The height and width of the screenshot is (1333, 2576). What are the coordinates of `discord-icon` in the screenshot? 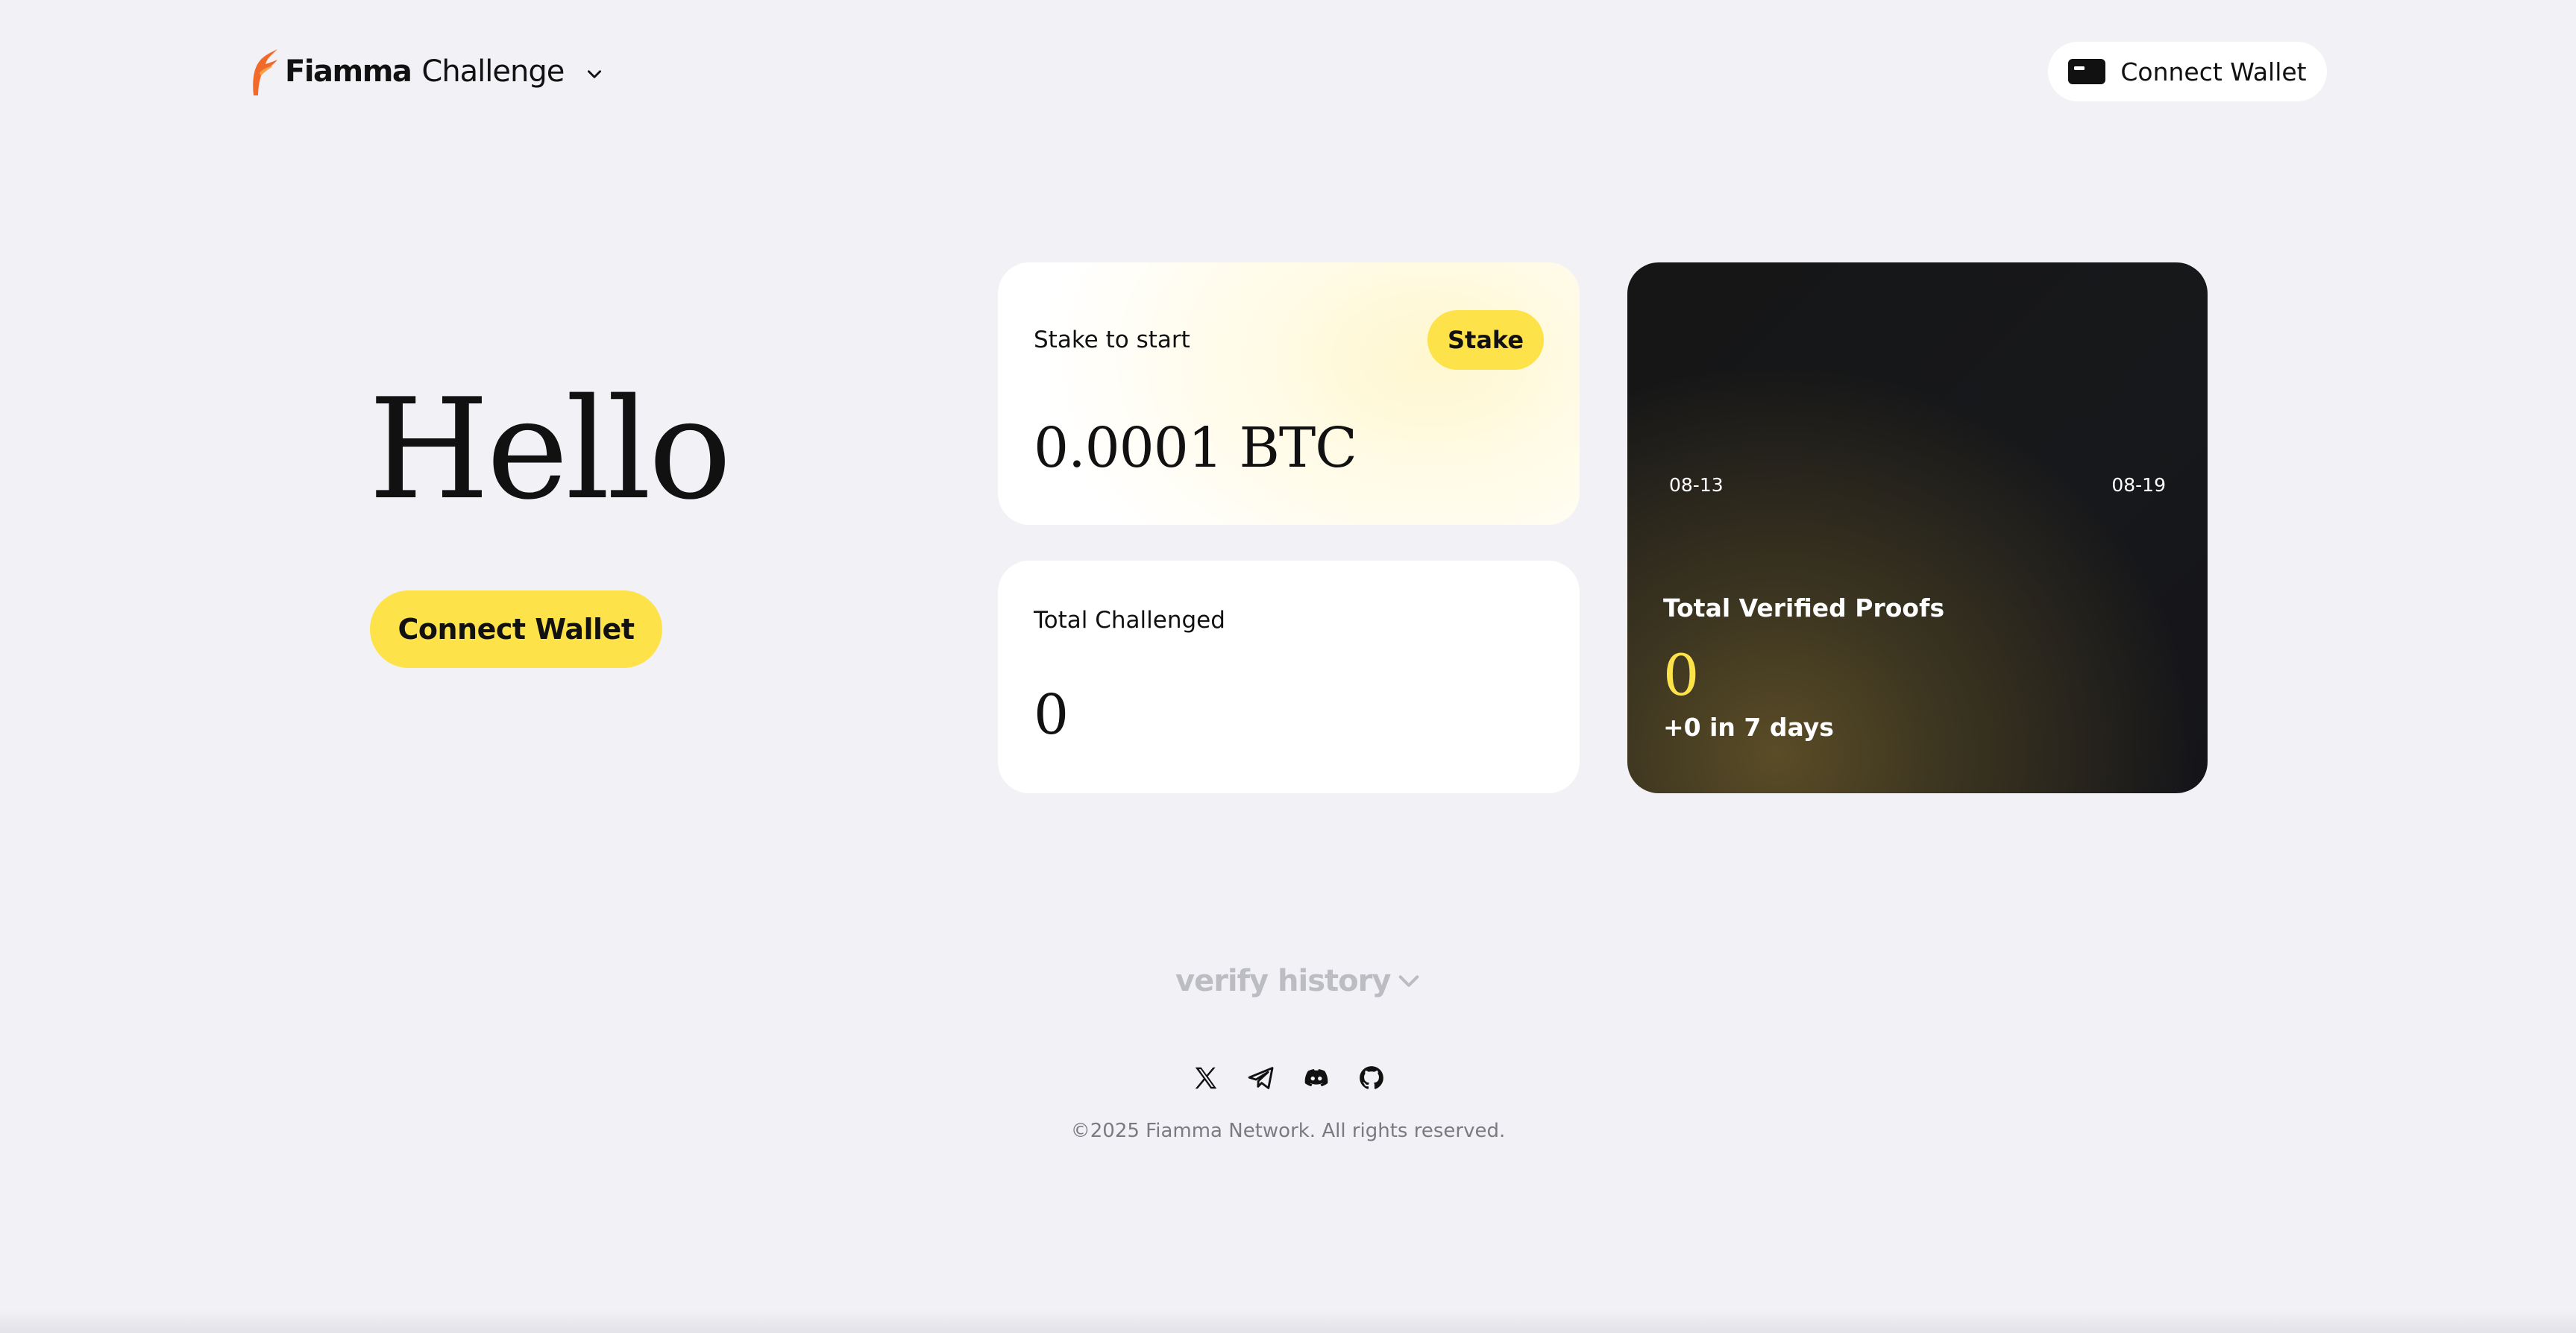 It's located at (1317, 1078).